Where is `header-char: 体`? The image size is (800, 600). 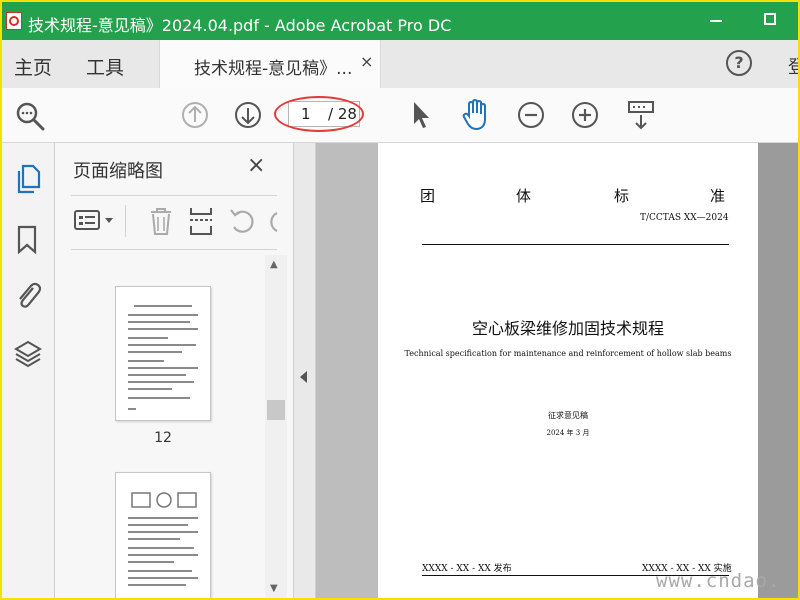 header-char: 体 is located at coordinates (524, 196).